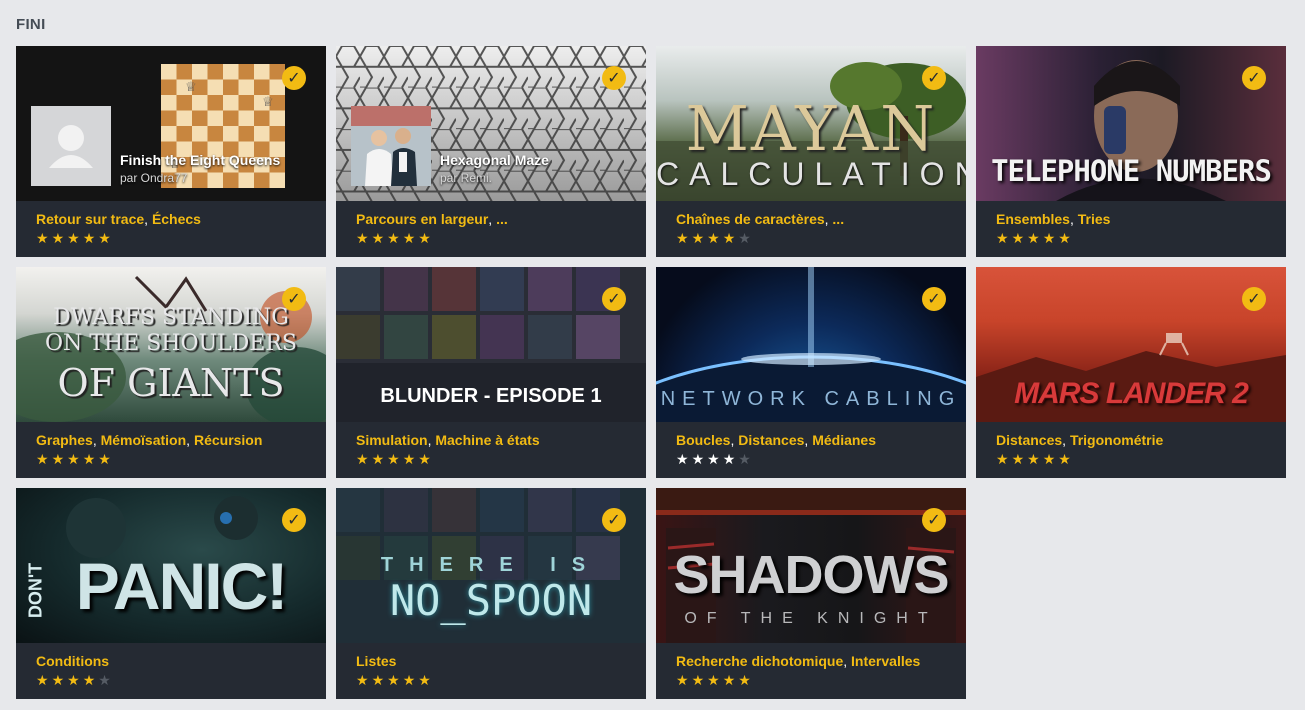 The width and height of the screenshot is (1305, 710). Describe the element at coordinates (491, 123) in the screenshot. I see `cover-image: Hexagonal Maze par Remi. ✓` at that location.